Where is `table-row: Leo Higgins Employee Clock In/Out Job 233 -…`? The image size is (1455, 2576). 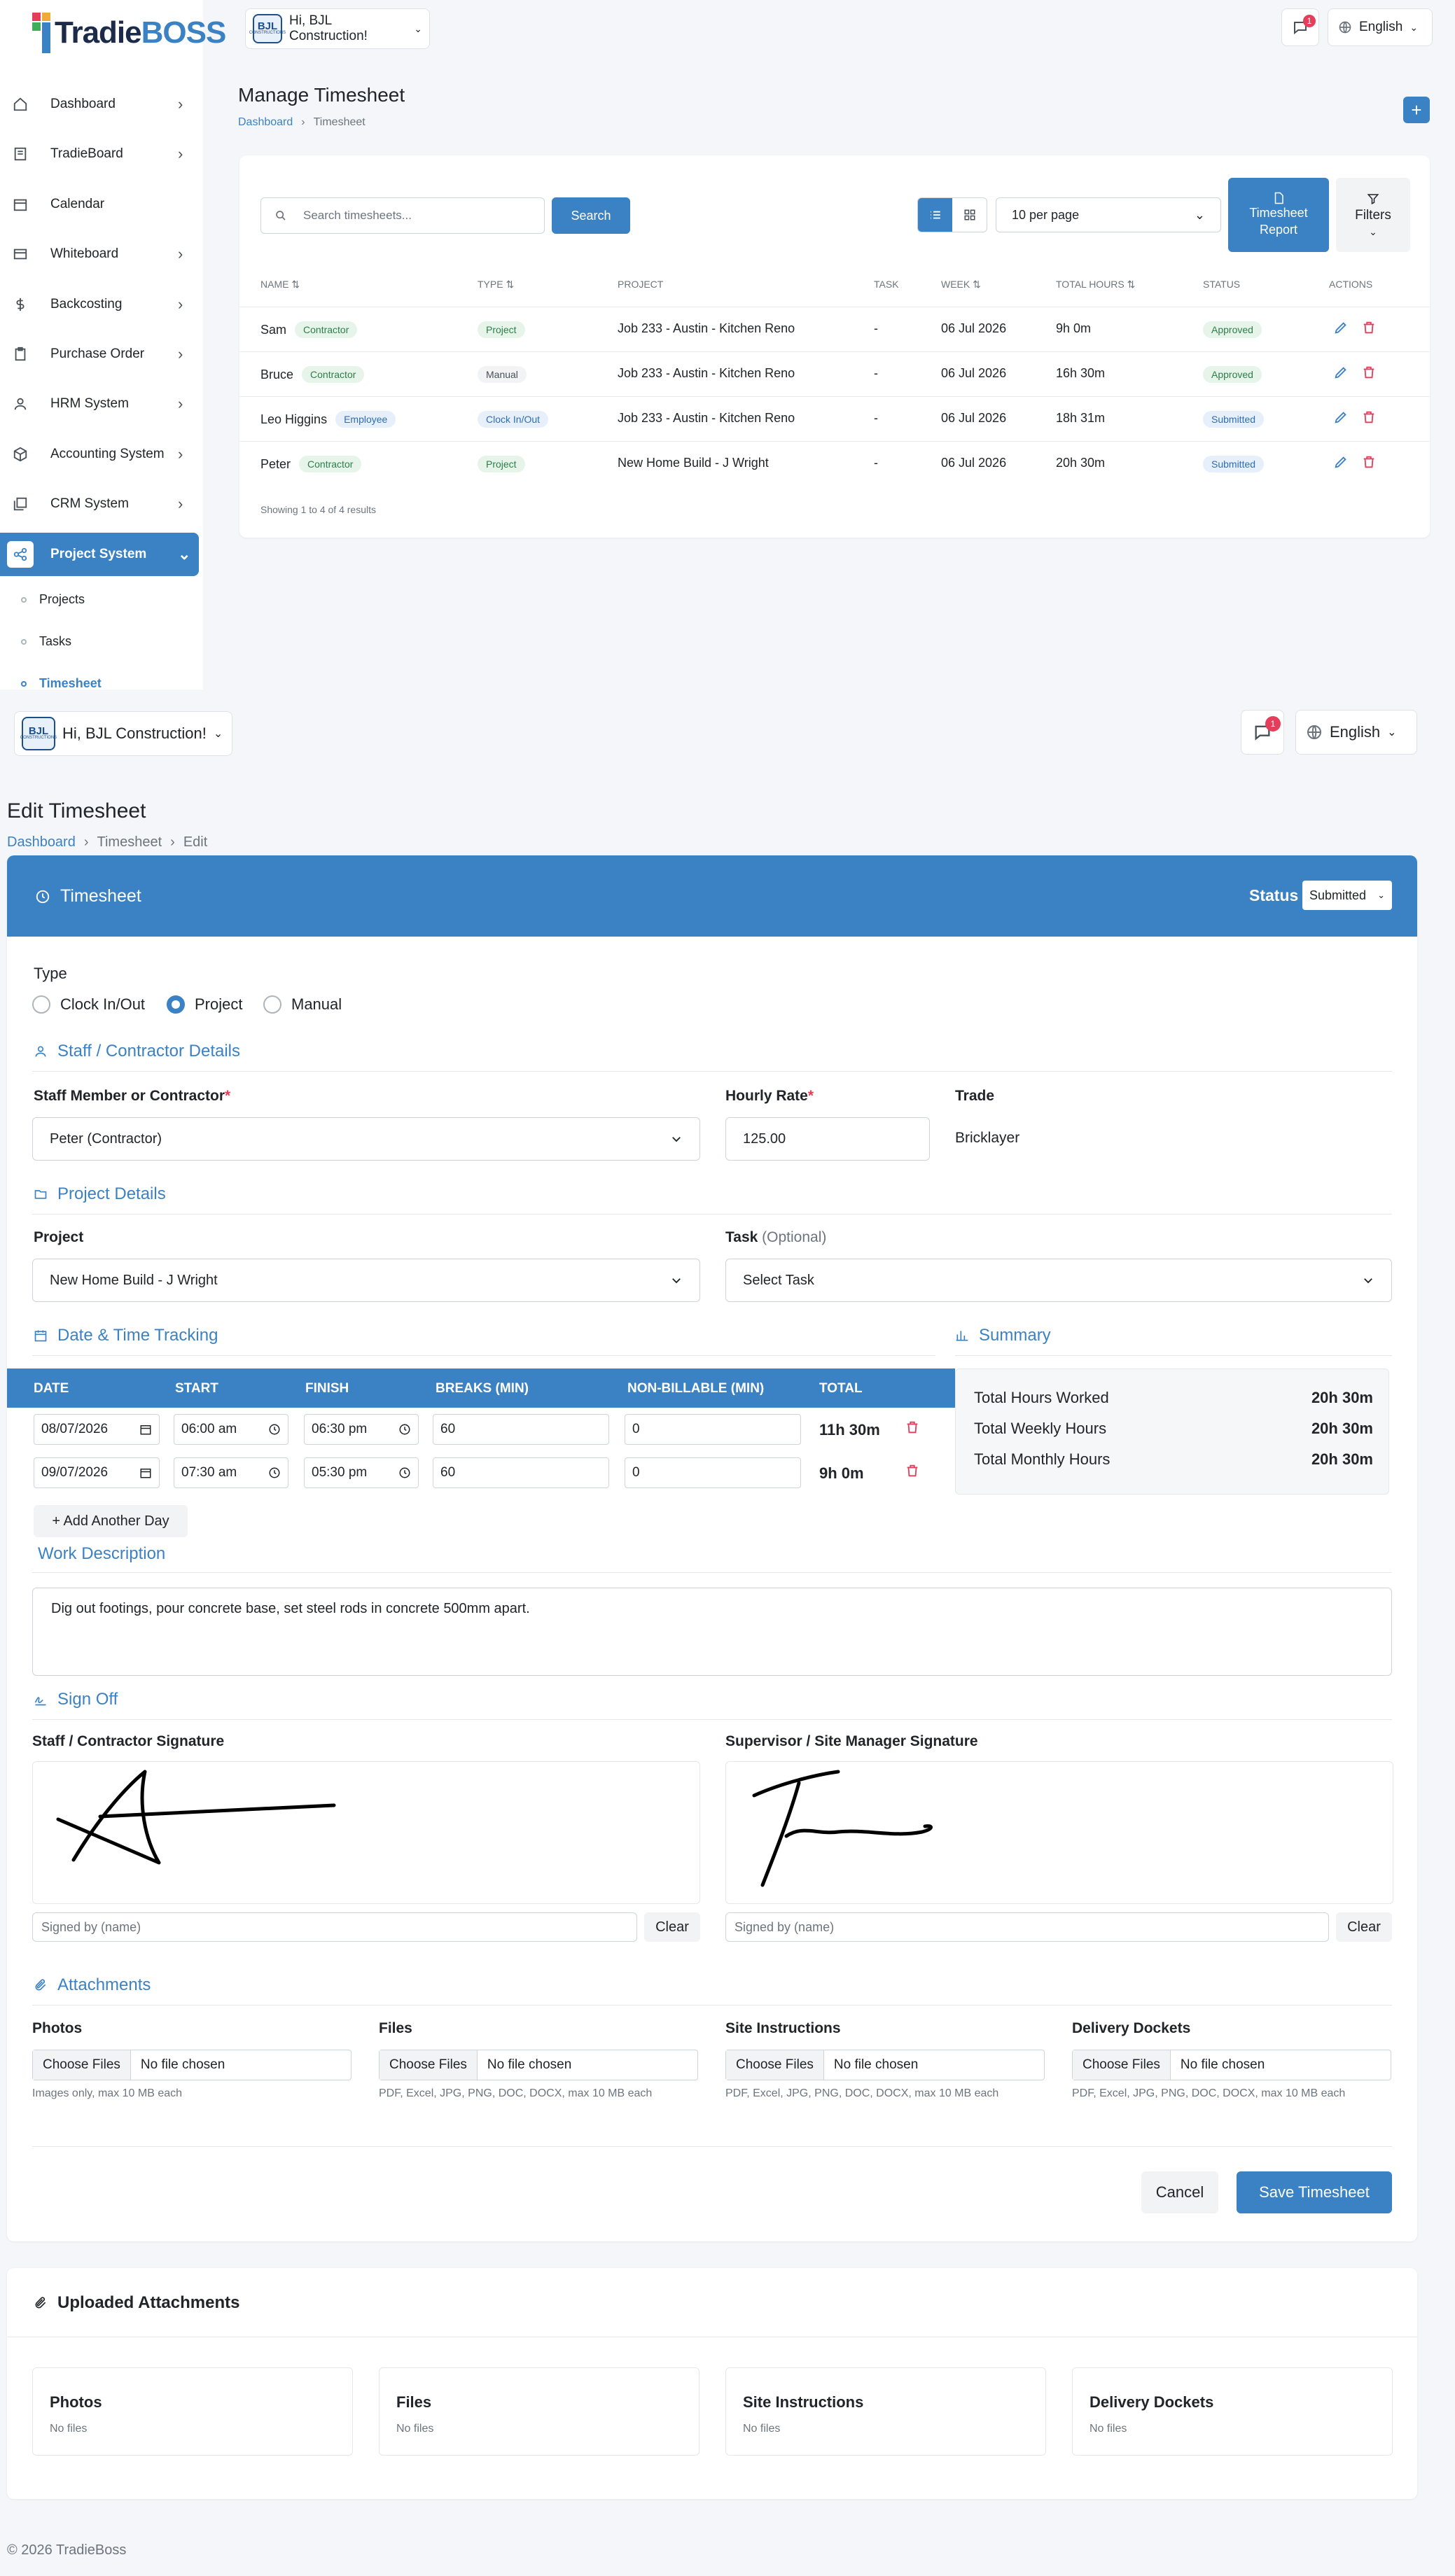 table-row: Leo Higgins Employee Clock In/Out Job 233 -… is located at coordinates (834, 418).